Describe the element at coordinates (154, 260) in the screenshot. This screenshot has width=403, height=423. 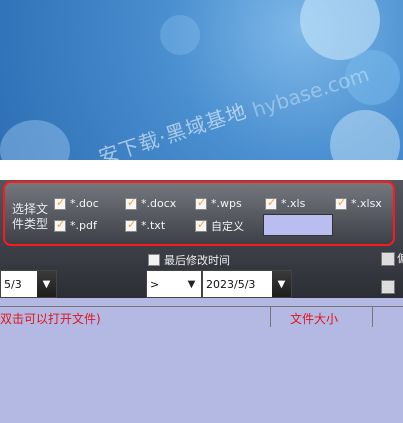
I see `last-modified-checkbox` at that location.